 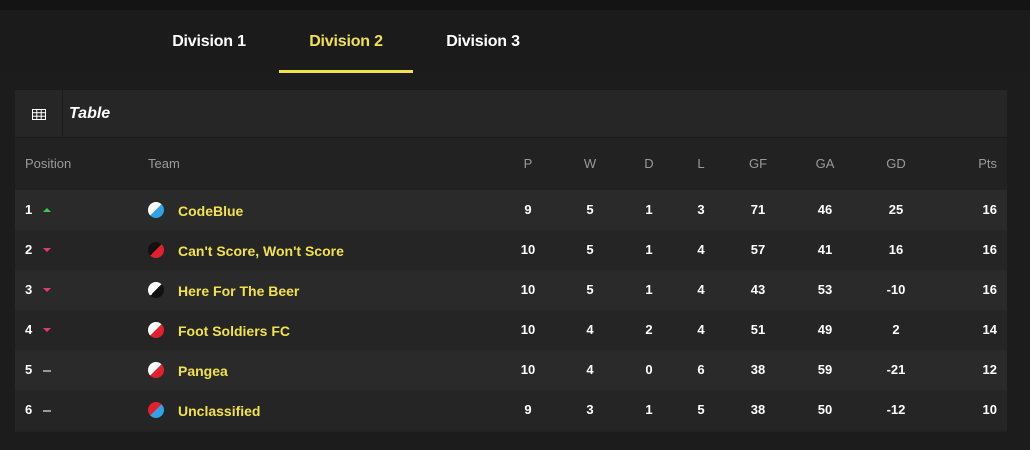 What do you see at coordinates (825, 329) in the screenshot?
I see `goals-against-value: 49` at bounding box center [825, 329].